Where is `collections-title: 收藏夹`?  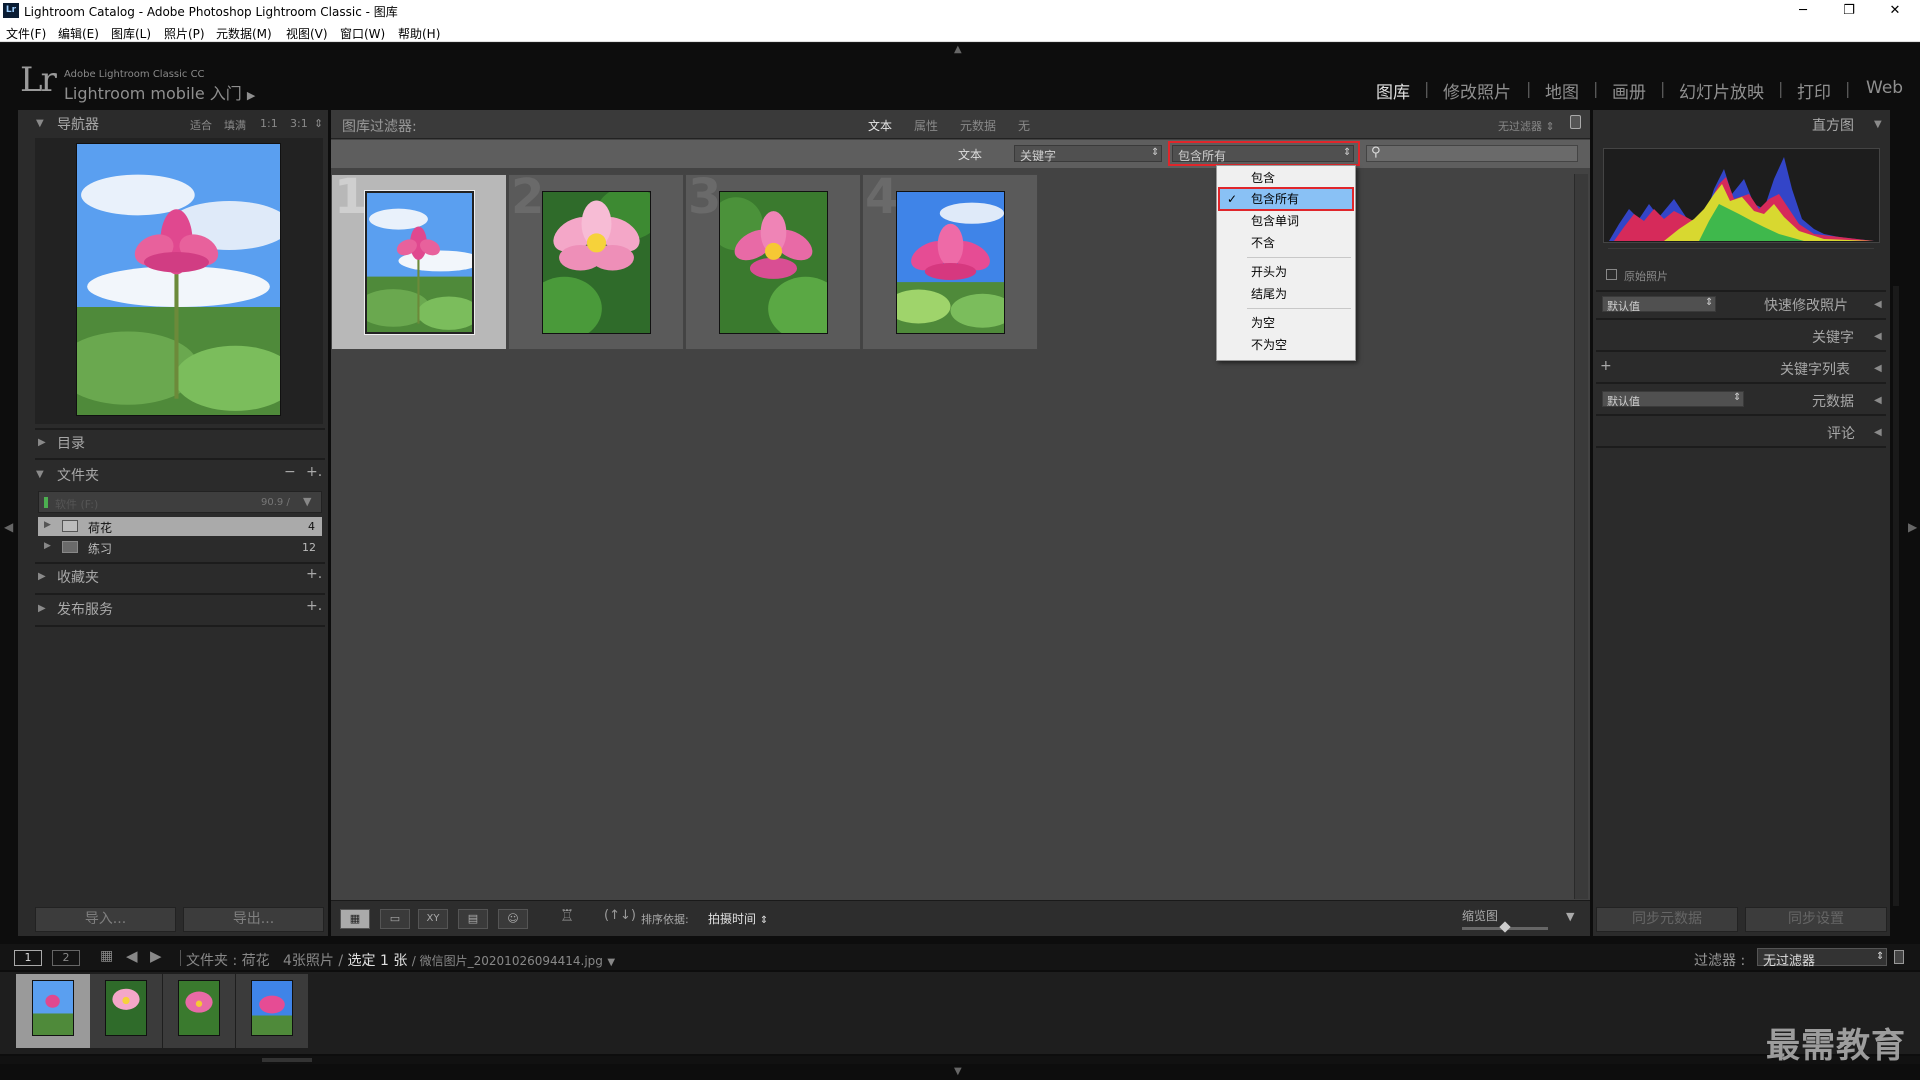
collections-title: 收藏夹 is located at coordinates (78, 577).